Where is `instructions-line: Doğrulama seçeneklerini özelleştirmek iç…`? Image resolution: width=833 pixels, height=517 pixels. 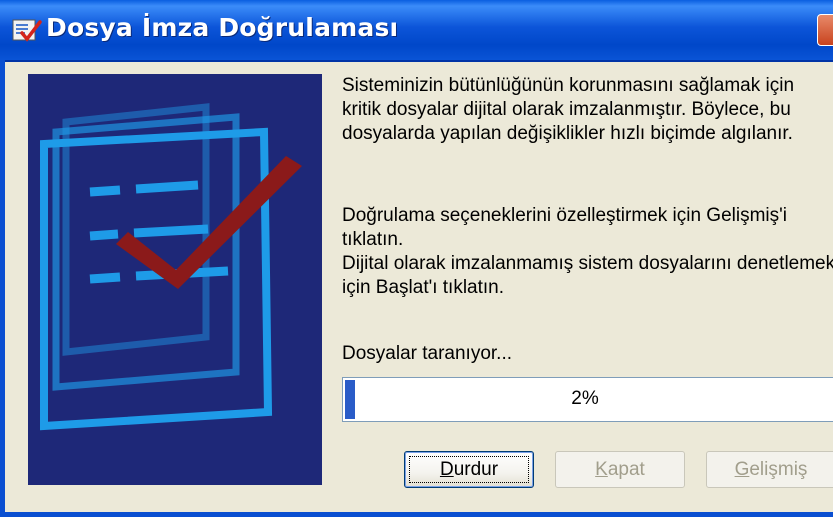
instructions-line: Doğrulama seçeneklerini özelleştirmek iç… is located at coordinates (564, 215).